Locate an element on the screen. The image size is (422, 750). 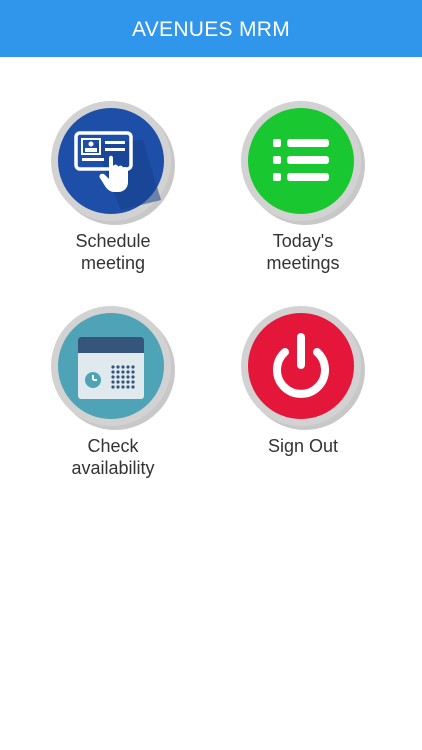
app-title: AVENUES MRM is located at coordinates (211, 29).